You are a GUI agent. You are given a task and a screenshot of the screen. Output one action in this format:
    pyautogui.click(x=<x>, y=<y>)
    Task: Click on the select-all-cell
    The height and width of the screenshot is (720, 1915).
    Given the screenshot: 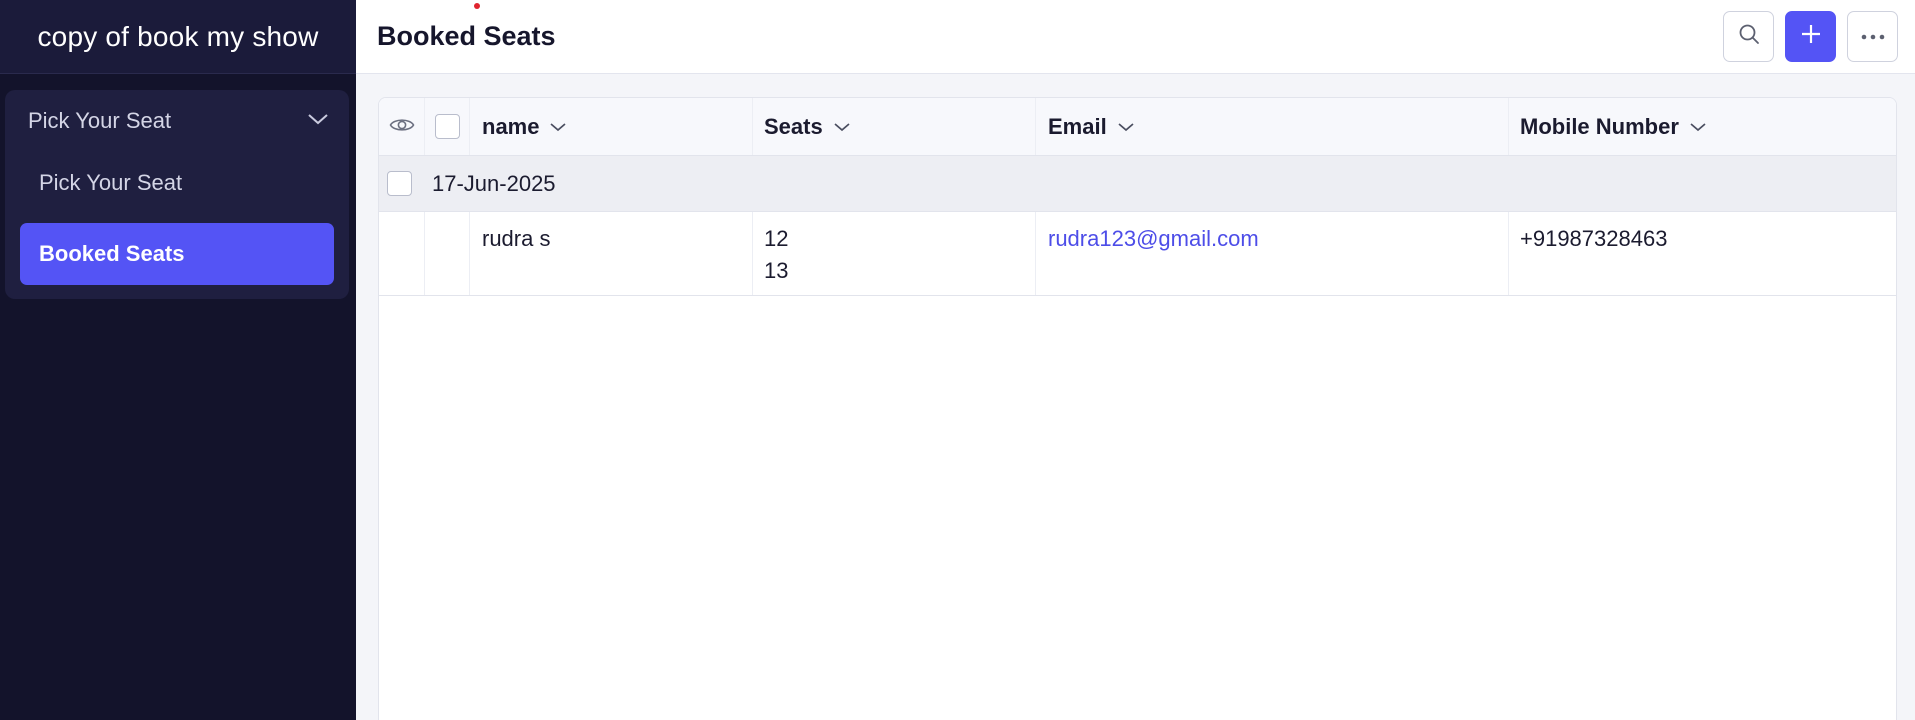 What is the action you would take?
    pyautogui.click(x=447, y=126)
    